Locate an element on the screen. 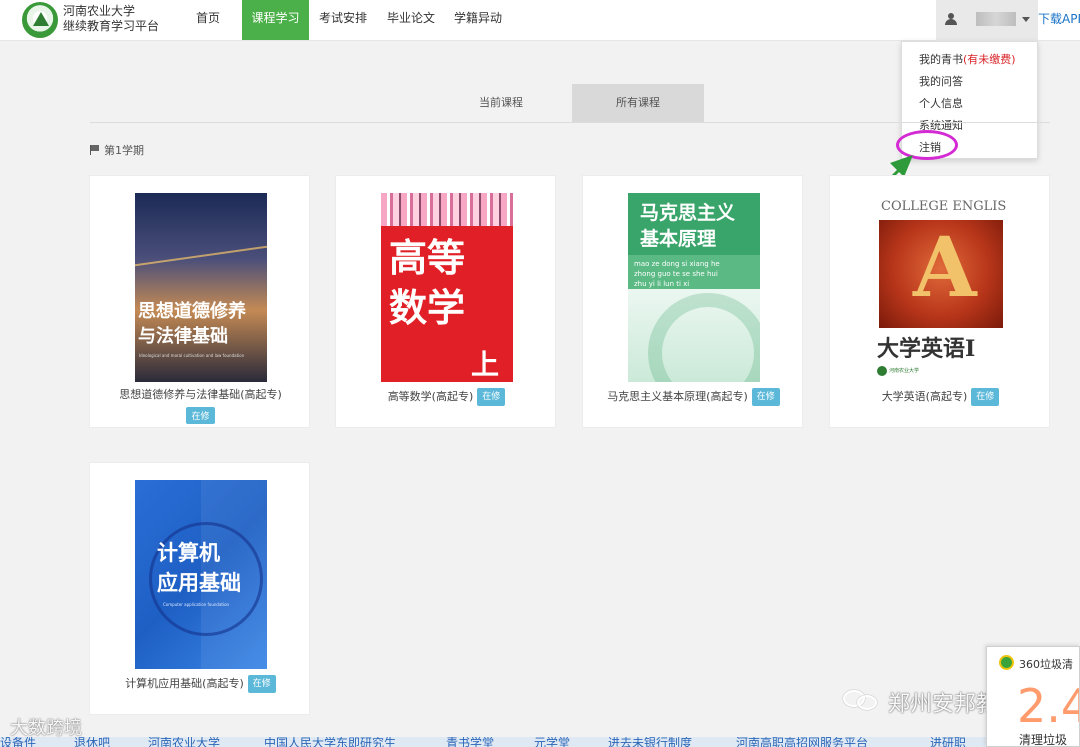 This screenshot has width=1080, height=747. course-cover-image: 计算机 应用基础 Computer application foundation is located at coordinates (201, 574).